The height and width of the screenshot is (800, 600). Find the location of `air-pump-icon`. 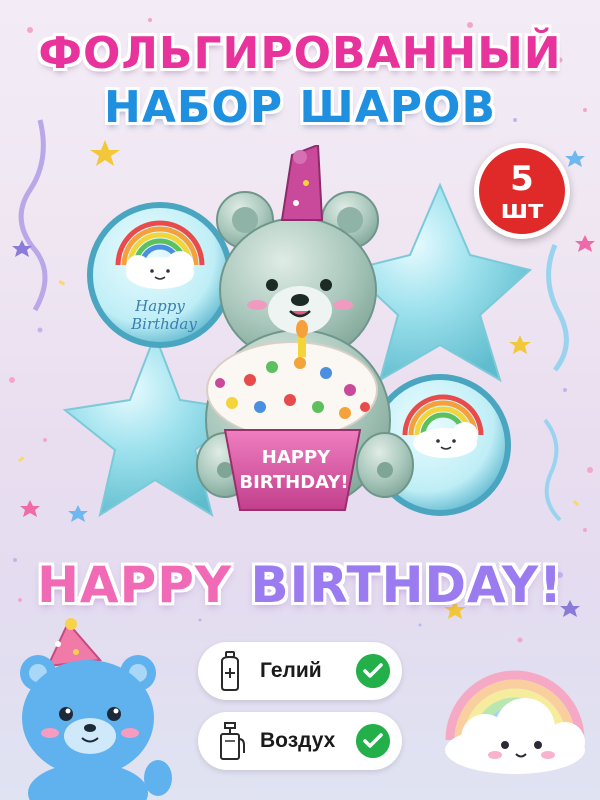

air-pump-icon is located at coordinates (232, 741).